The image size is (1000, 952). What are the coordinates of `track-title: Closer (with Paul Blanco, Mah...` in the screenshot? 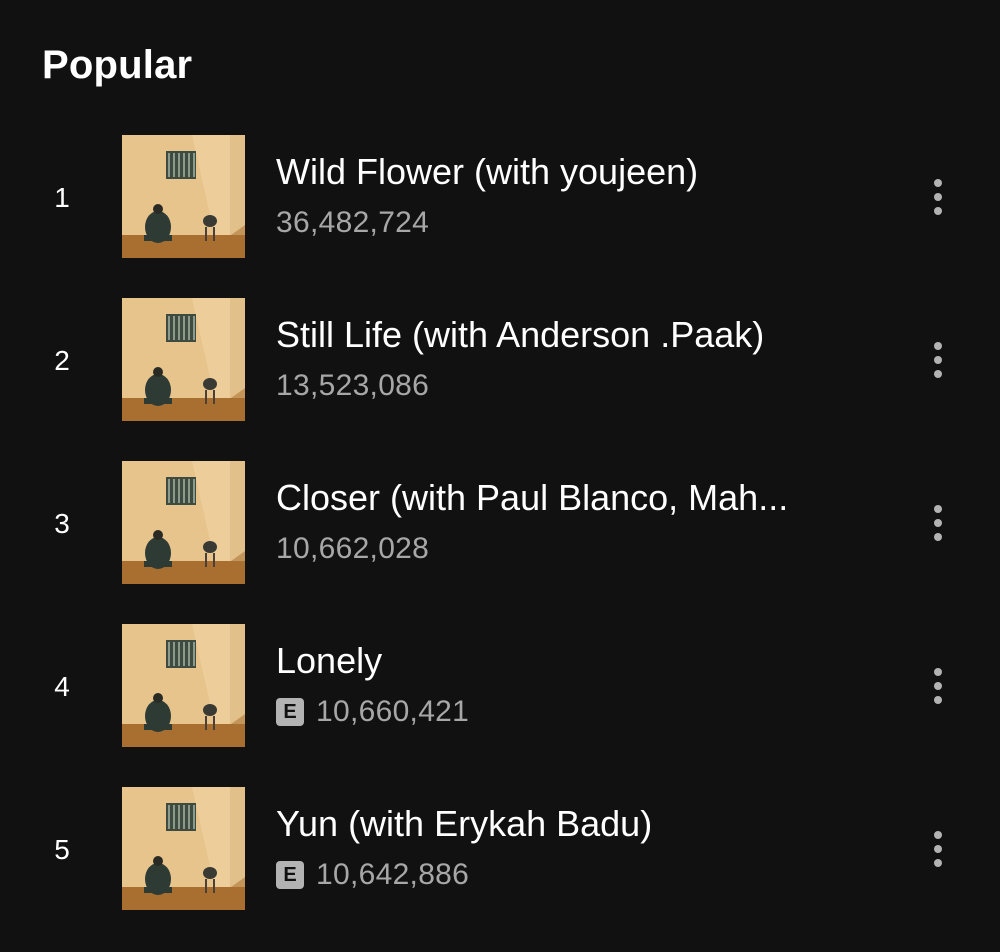 It's located at (532, 497).